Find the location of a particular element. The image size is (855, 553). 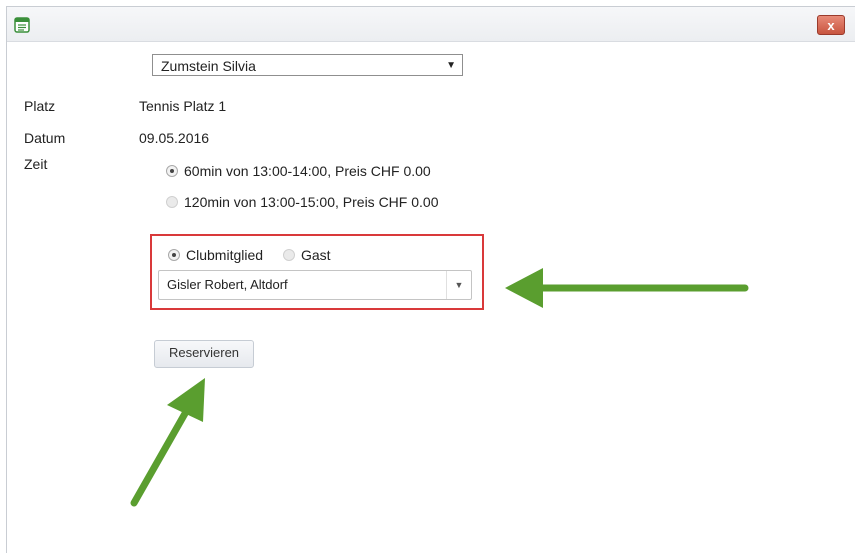

zeit-option-label: 120min von 13:00-15:00, Preis CHF 0.00 is located at coordinates (311, 202).